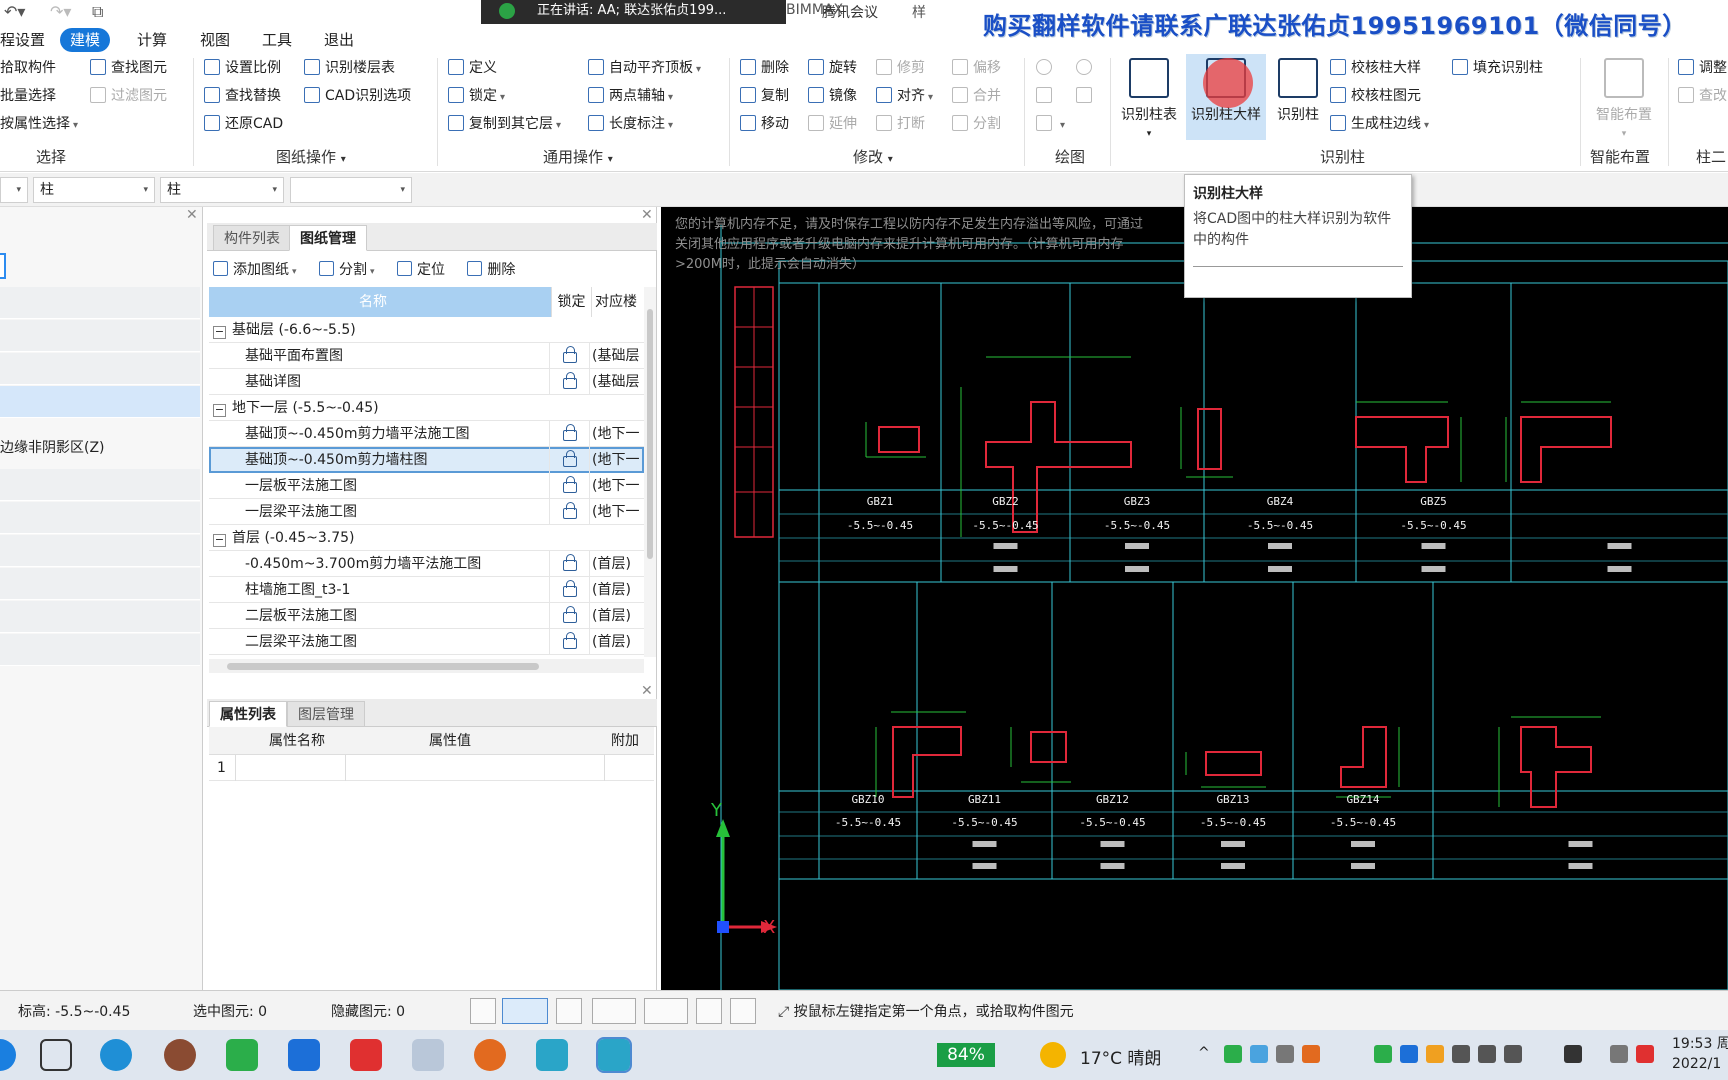 The image size is (1728, 1080). Describe the element at coordinates (242, 68) in the screenshot. I see `set-scale-button: 设置比例` at that location.